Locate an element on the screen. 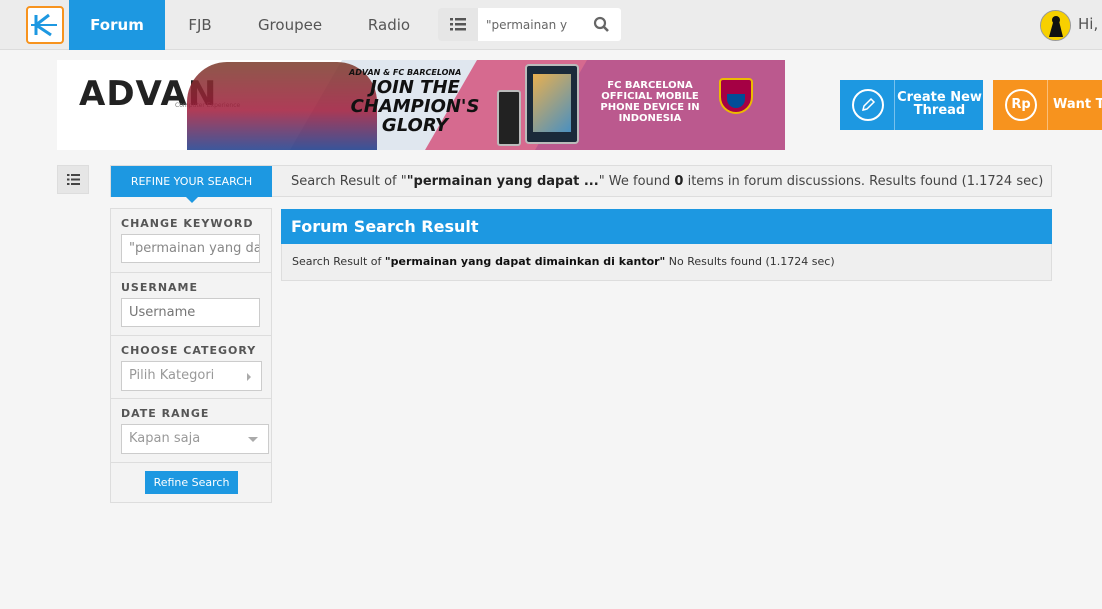 The height and width of the screenshot is (609, 1102). banner-tagline: ADVAN & FC BARCELONA is located at coordinates (405, 72).